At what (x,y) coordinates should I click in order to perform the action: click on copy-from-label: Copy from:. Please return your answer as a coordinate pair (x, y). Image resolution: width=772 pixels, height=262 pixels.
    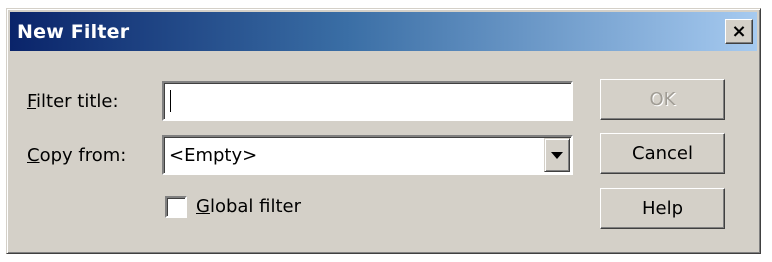
    Looking at the image, I should click on (76, 155).